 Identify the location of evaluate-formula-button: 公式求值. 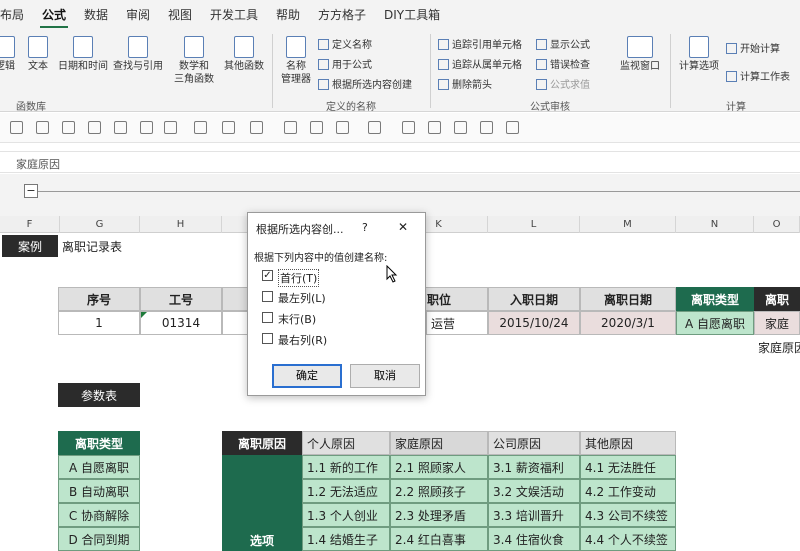
(563, 83).